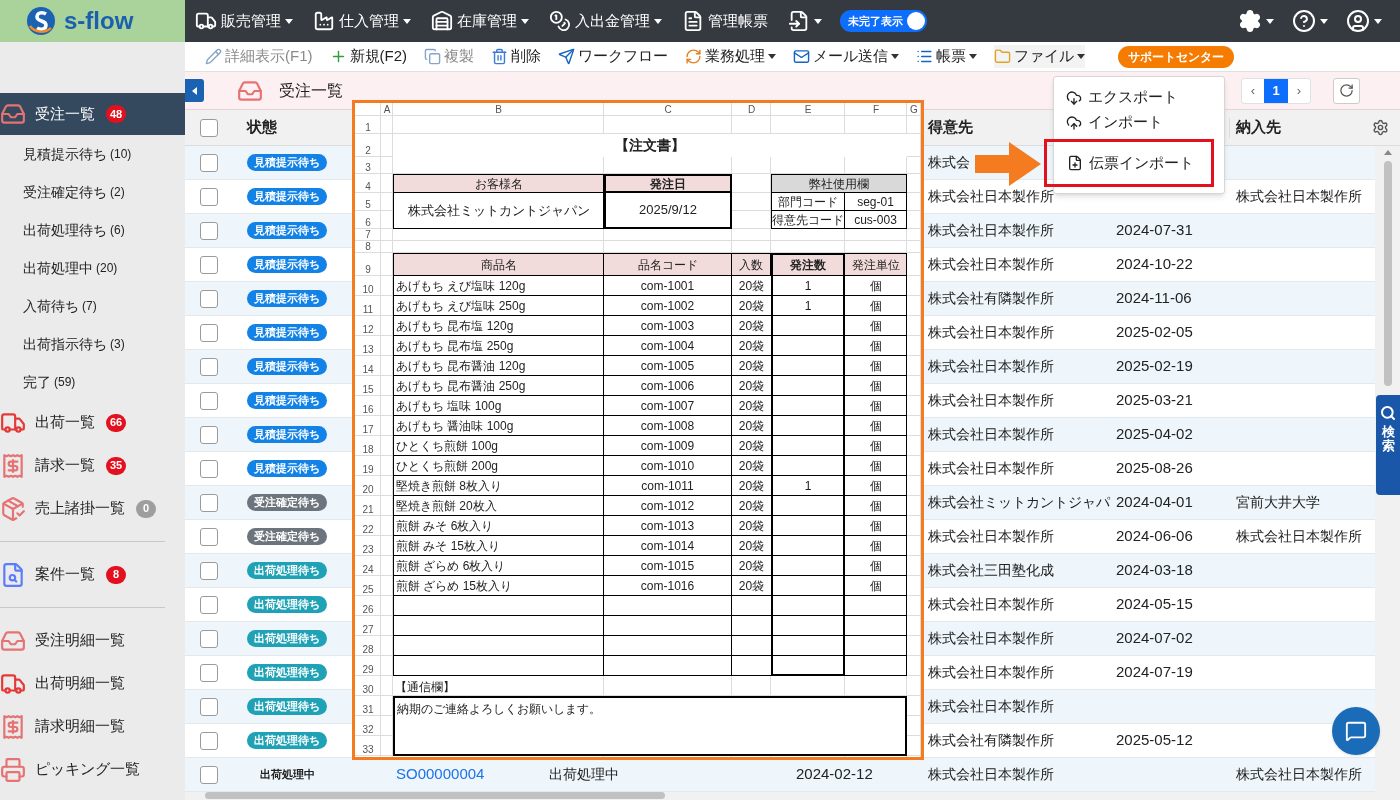 This screenshot has height=800, width=1400. I want to click on status-label: 出荷処理中, so click(287, 775).